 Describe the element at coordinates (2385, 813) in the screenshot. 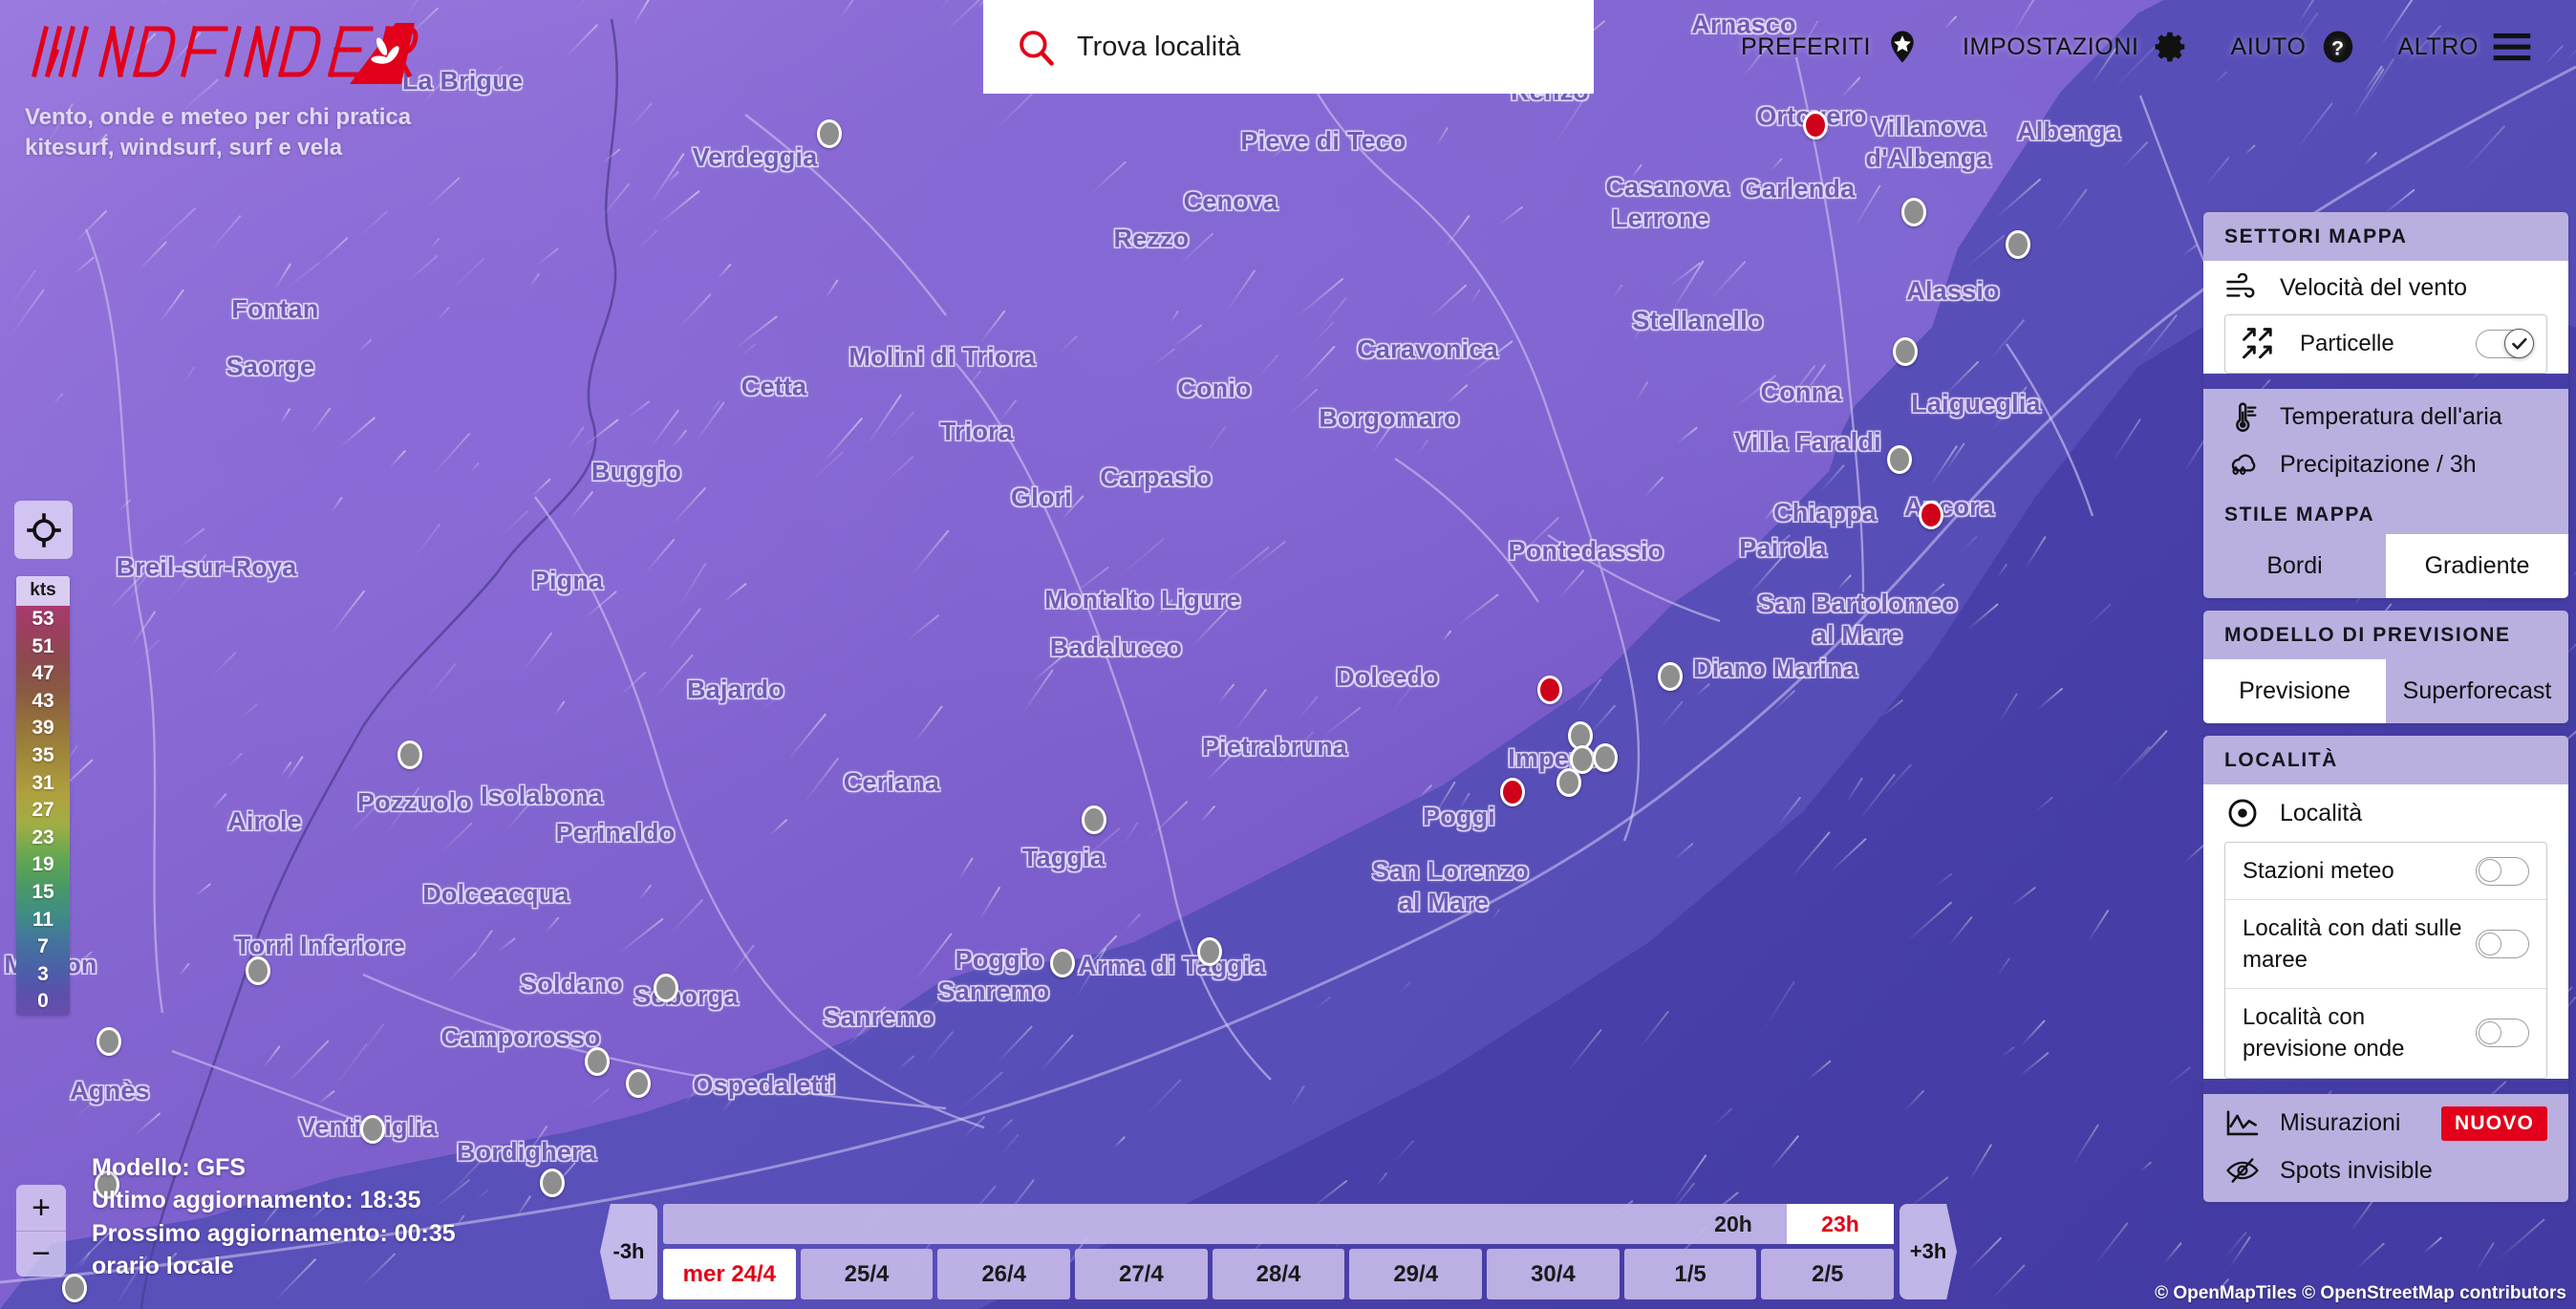

I see `locations-main-row: Località` at that location.